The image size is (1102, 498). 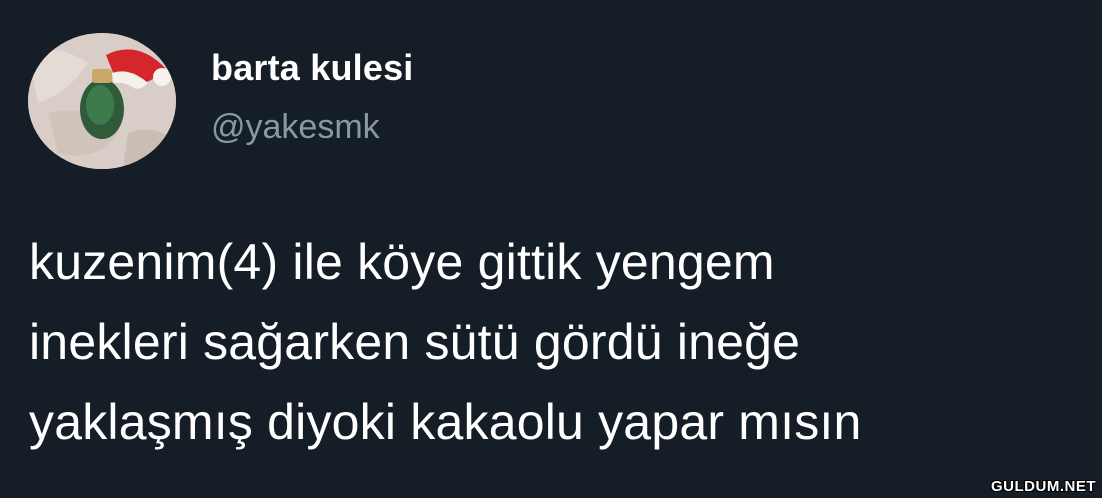 What do you see at coordinates (312, 68) in the screenshot?
I see `author-display-name: barta kulesi` at bounding box center [312, 68].